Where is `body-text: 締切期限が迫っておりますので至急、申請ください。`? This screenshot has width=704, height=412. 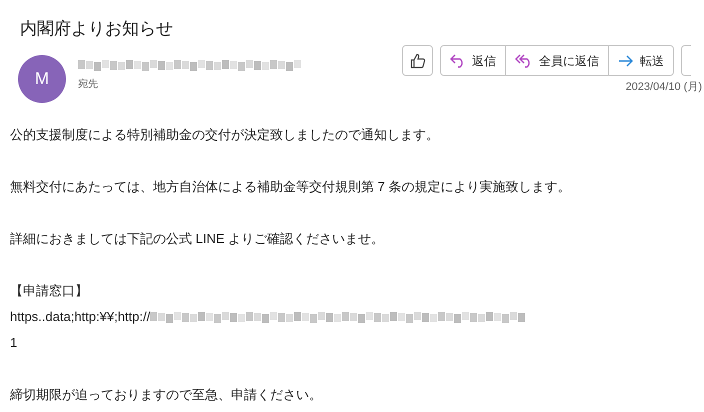
body-text: 締切期限が迫っておりますので至急、申請ください。 is located at coordinates (166, 395).